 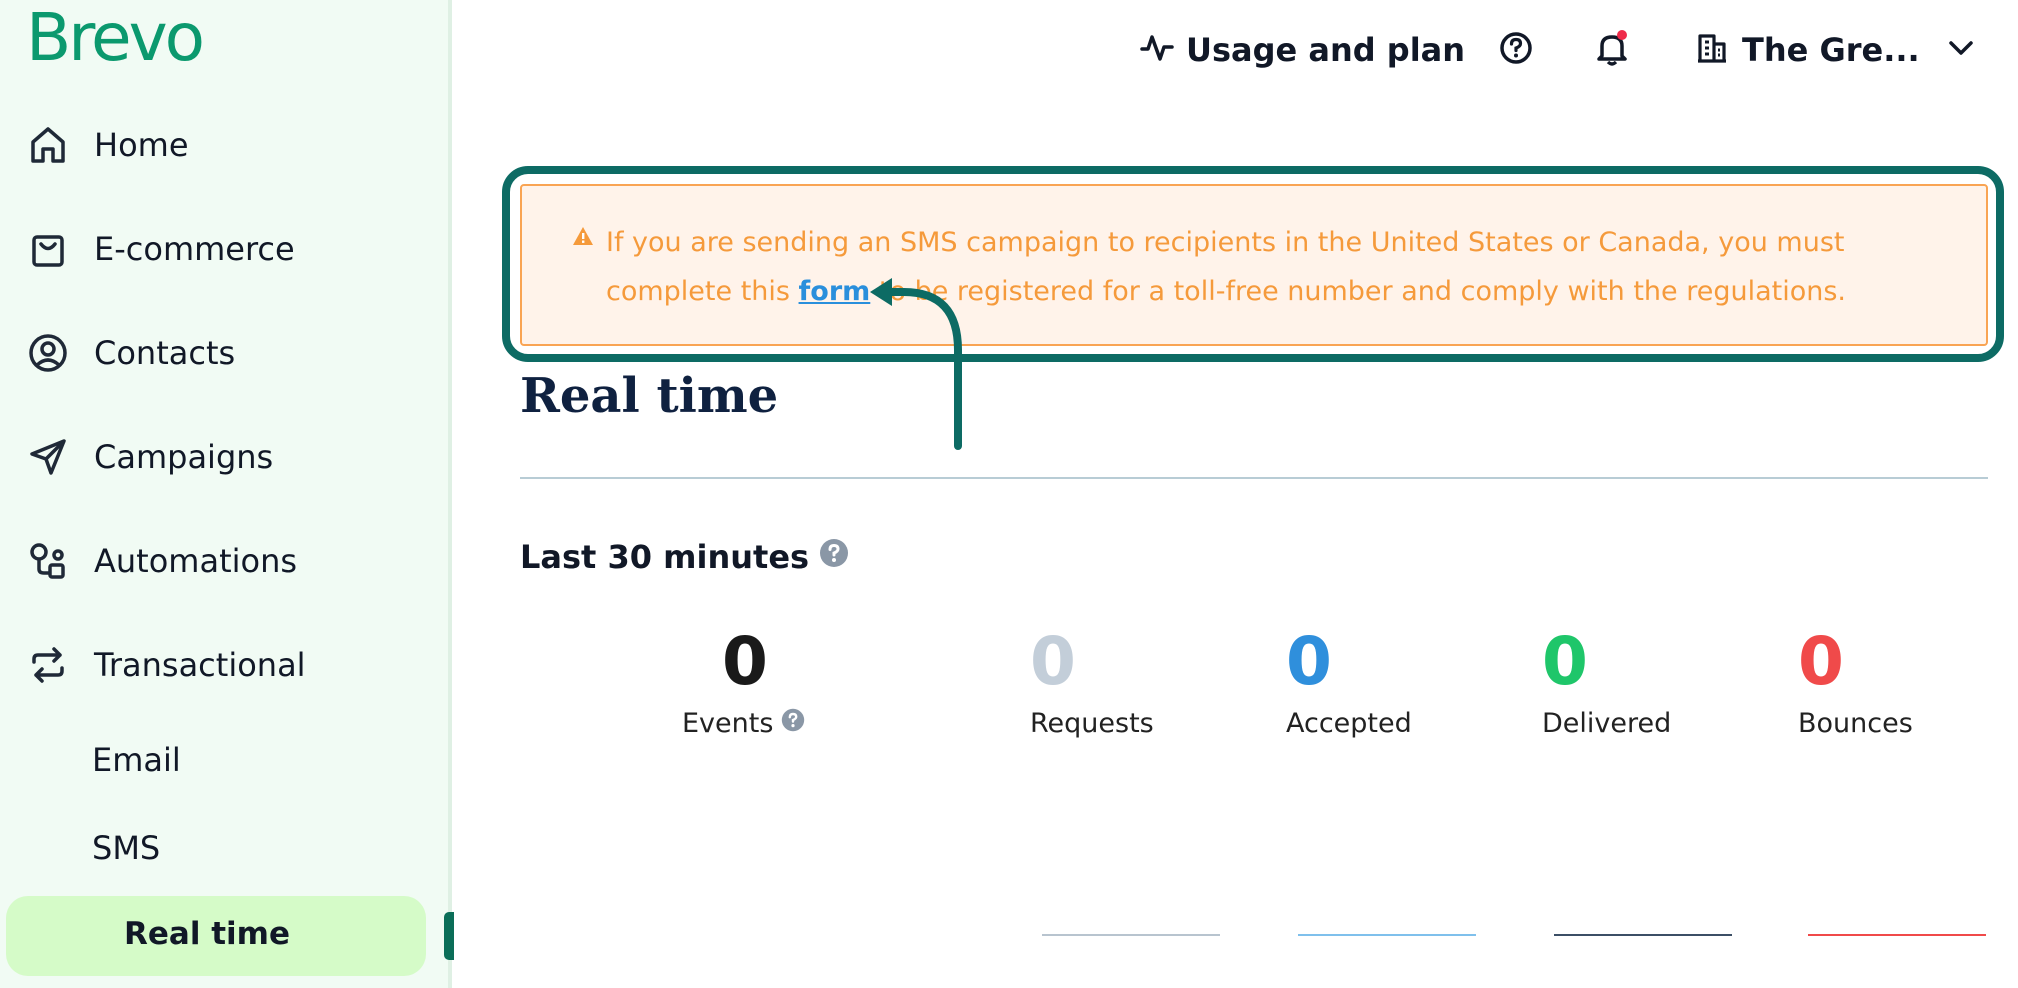 What do you see at coordinates (1326, 50) in the screenshot?
I see `usage-and-plan-label: Usage and plan` at bounding box center [1326, 50].